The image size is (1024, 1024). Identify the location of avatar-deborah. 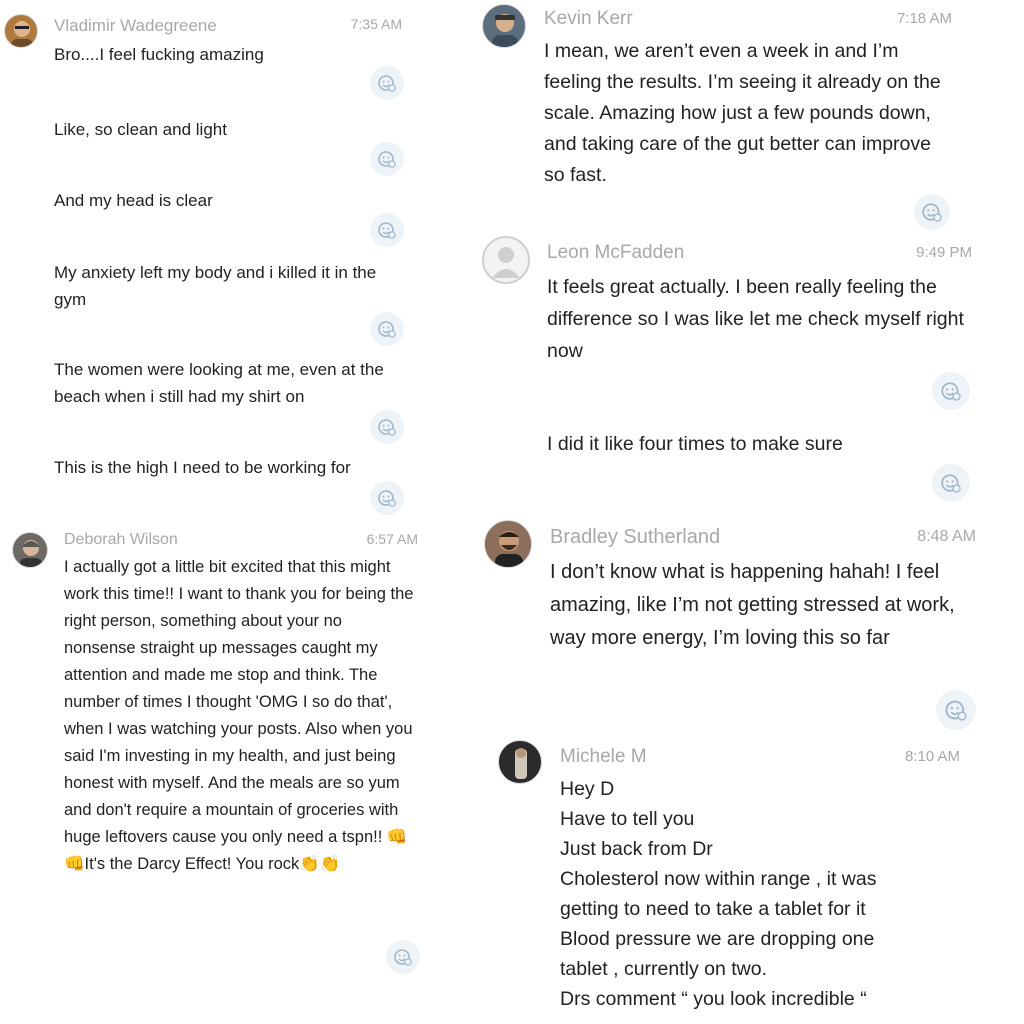
(30, 550).